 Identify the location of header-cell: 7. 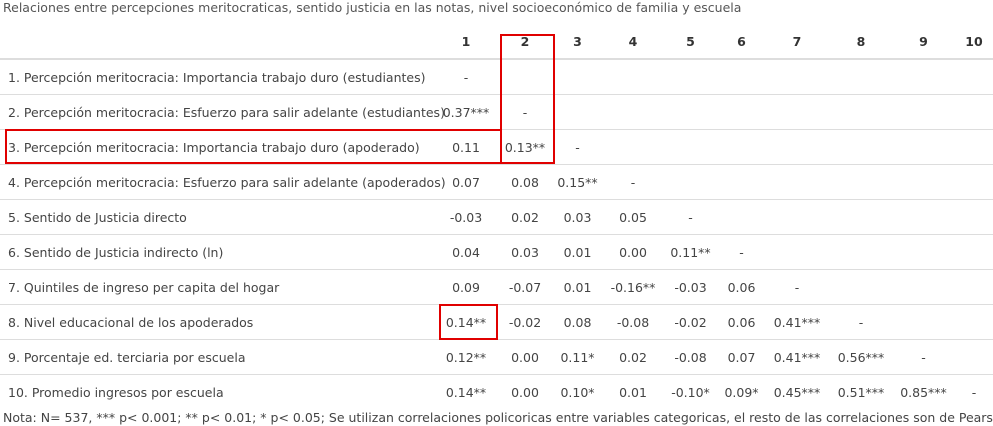
(797, 42).